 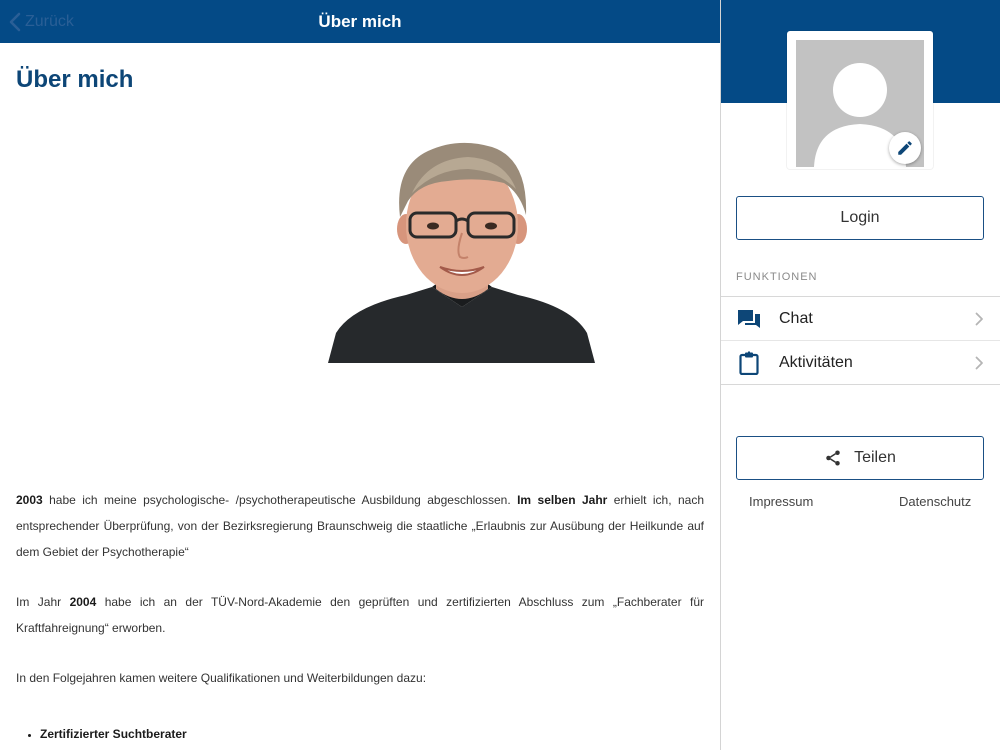 I want to click on impressum-link: Impressum, so click(x=781, y=501).